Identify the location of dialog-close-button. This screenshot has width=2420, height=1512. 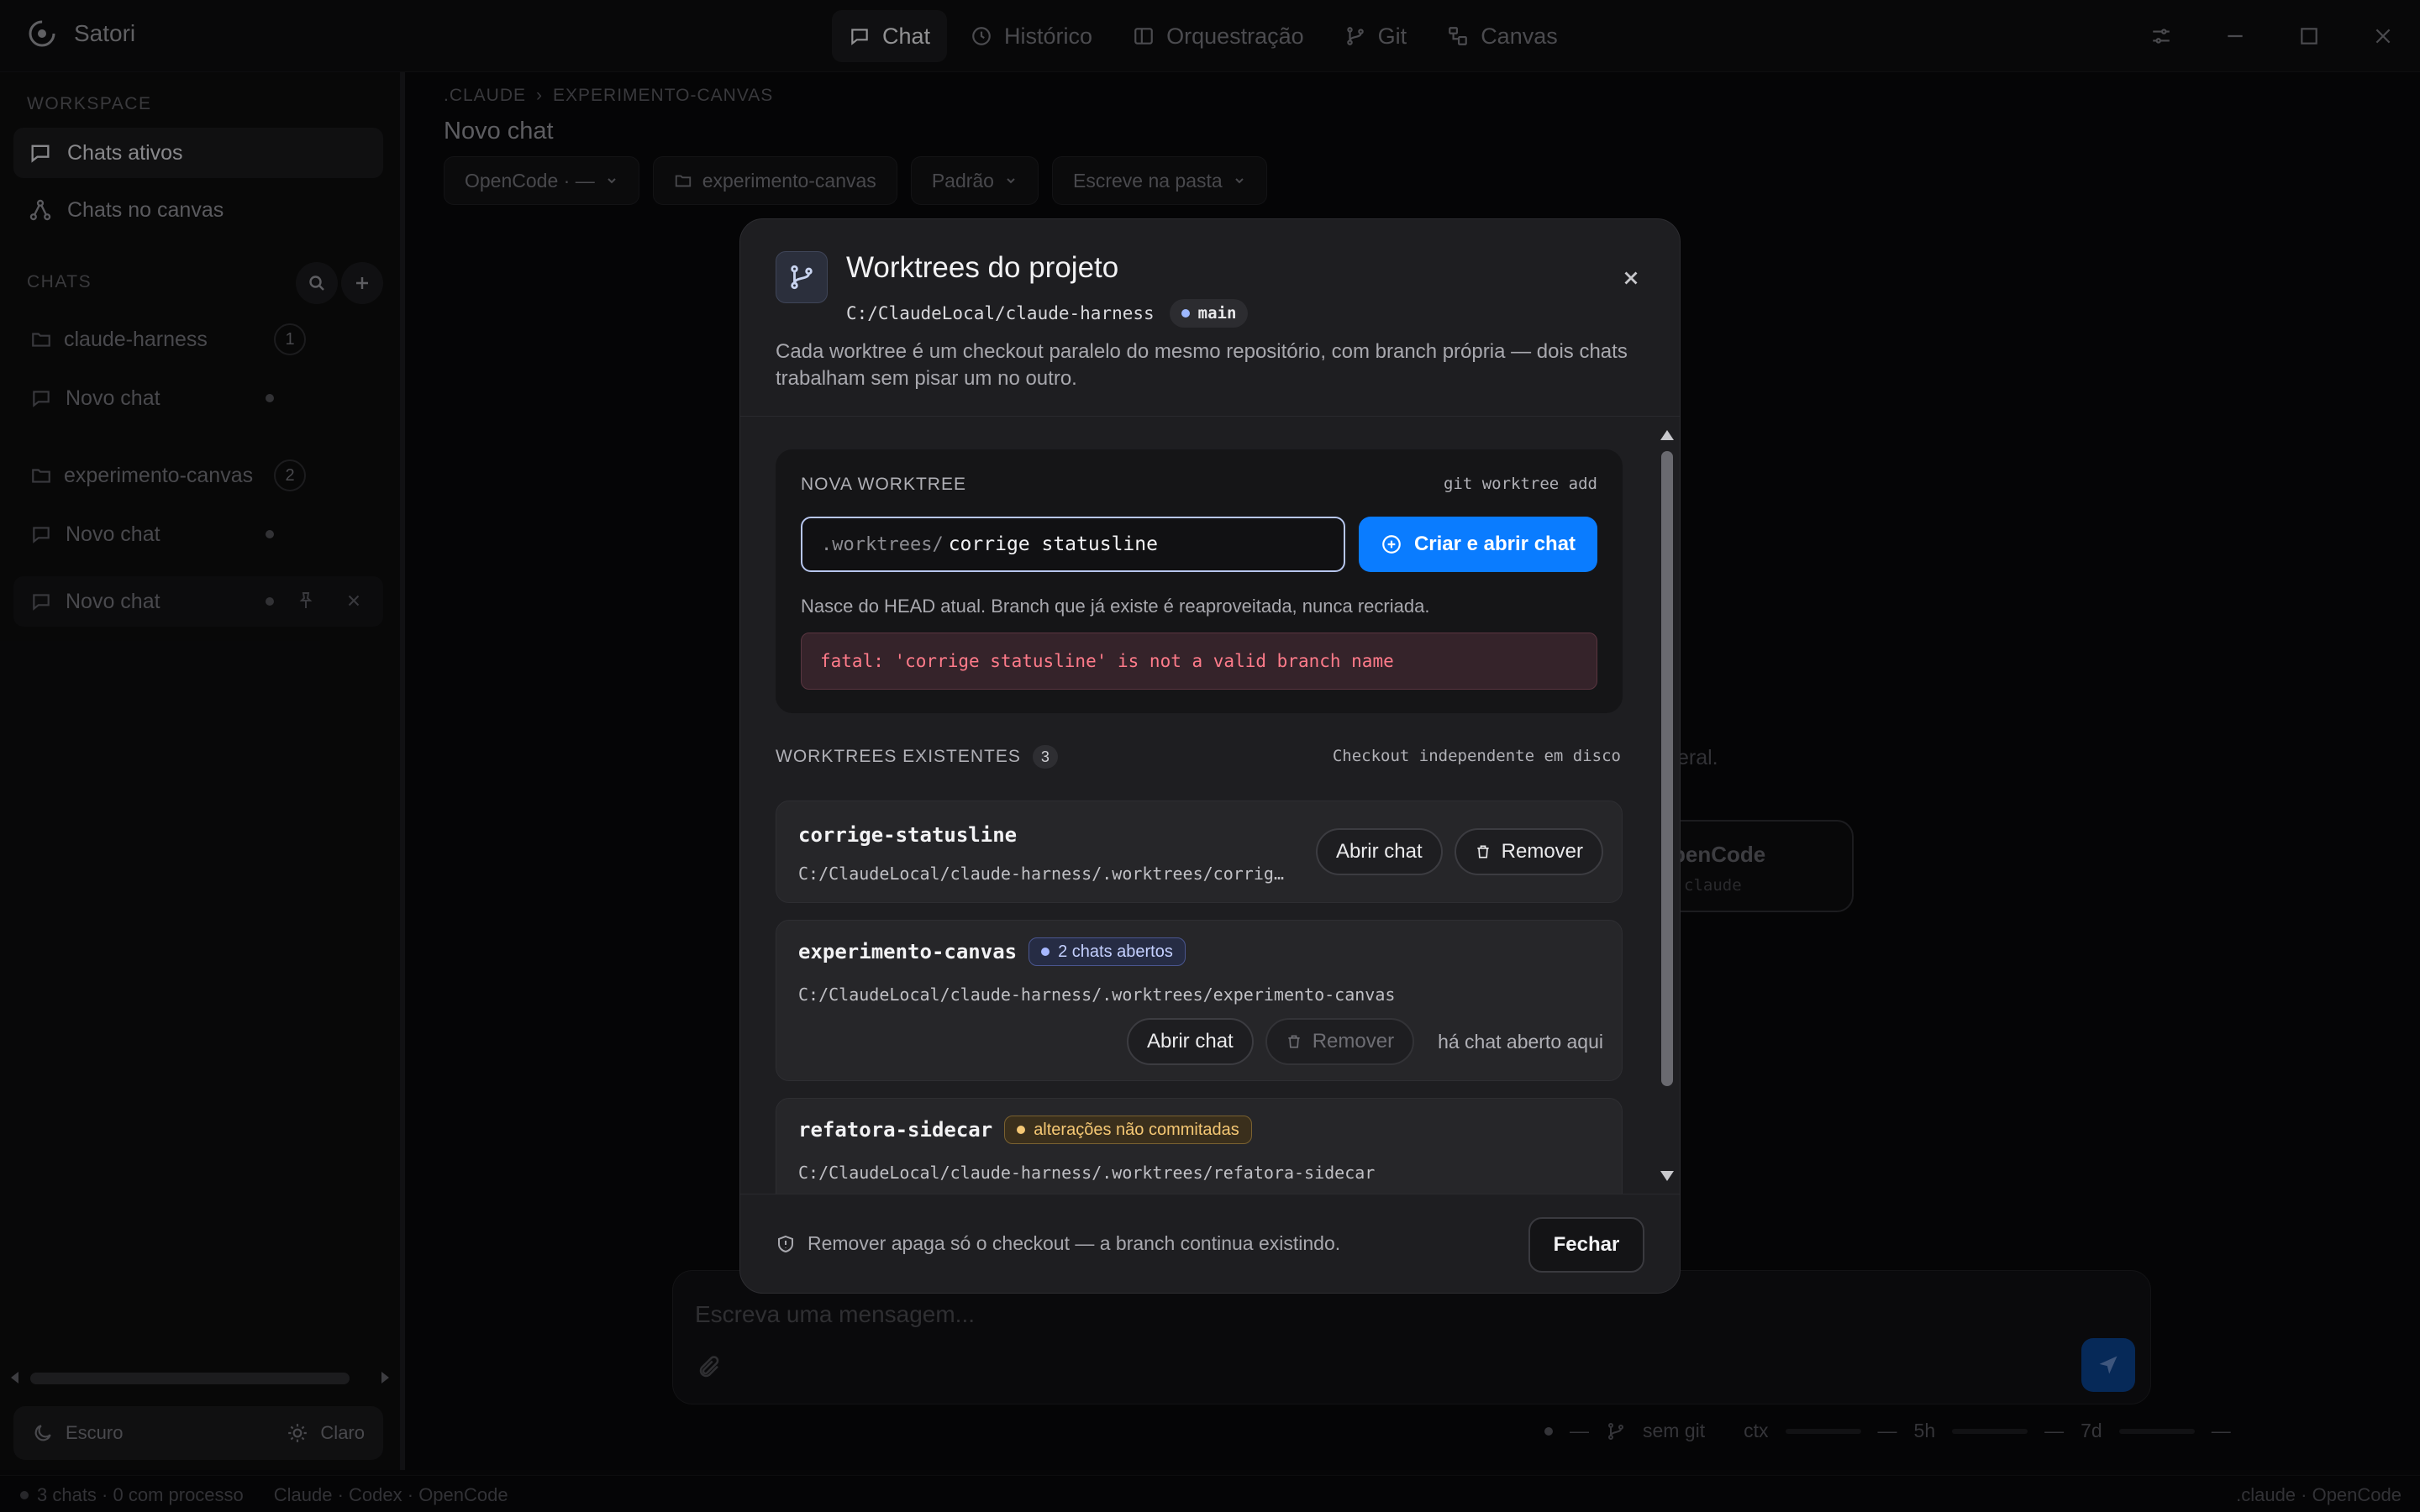
(1631, 278).